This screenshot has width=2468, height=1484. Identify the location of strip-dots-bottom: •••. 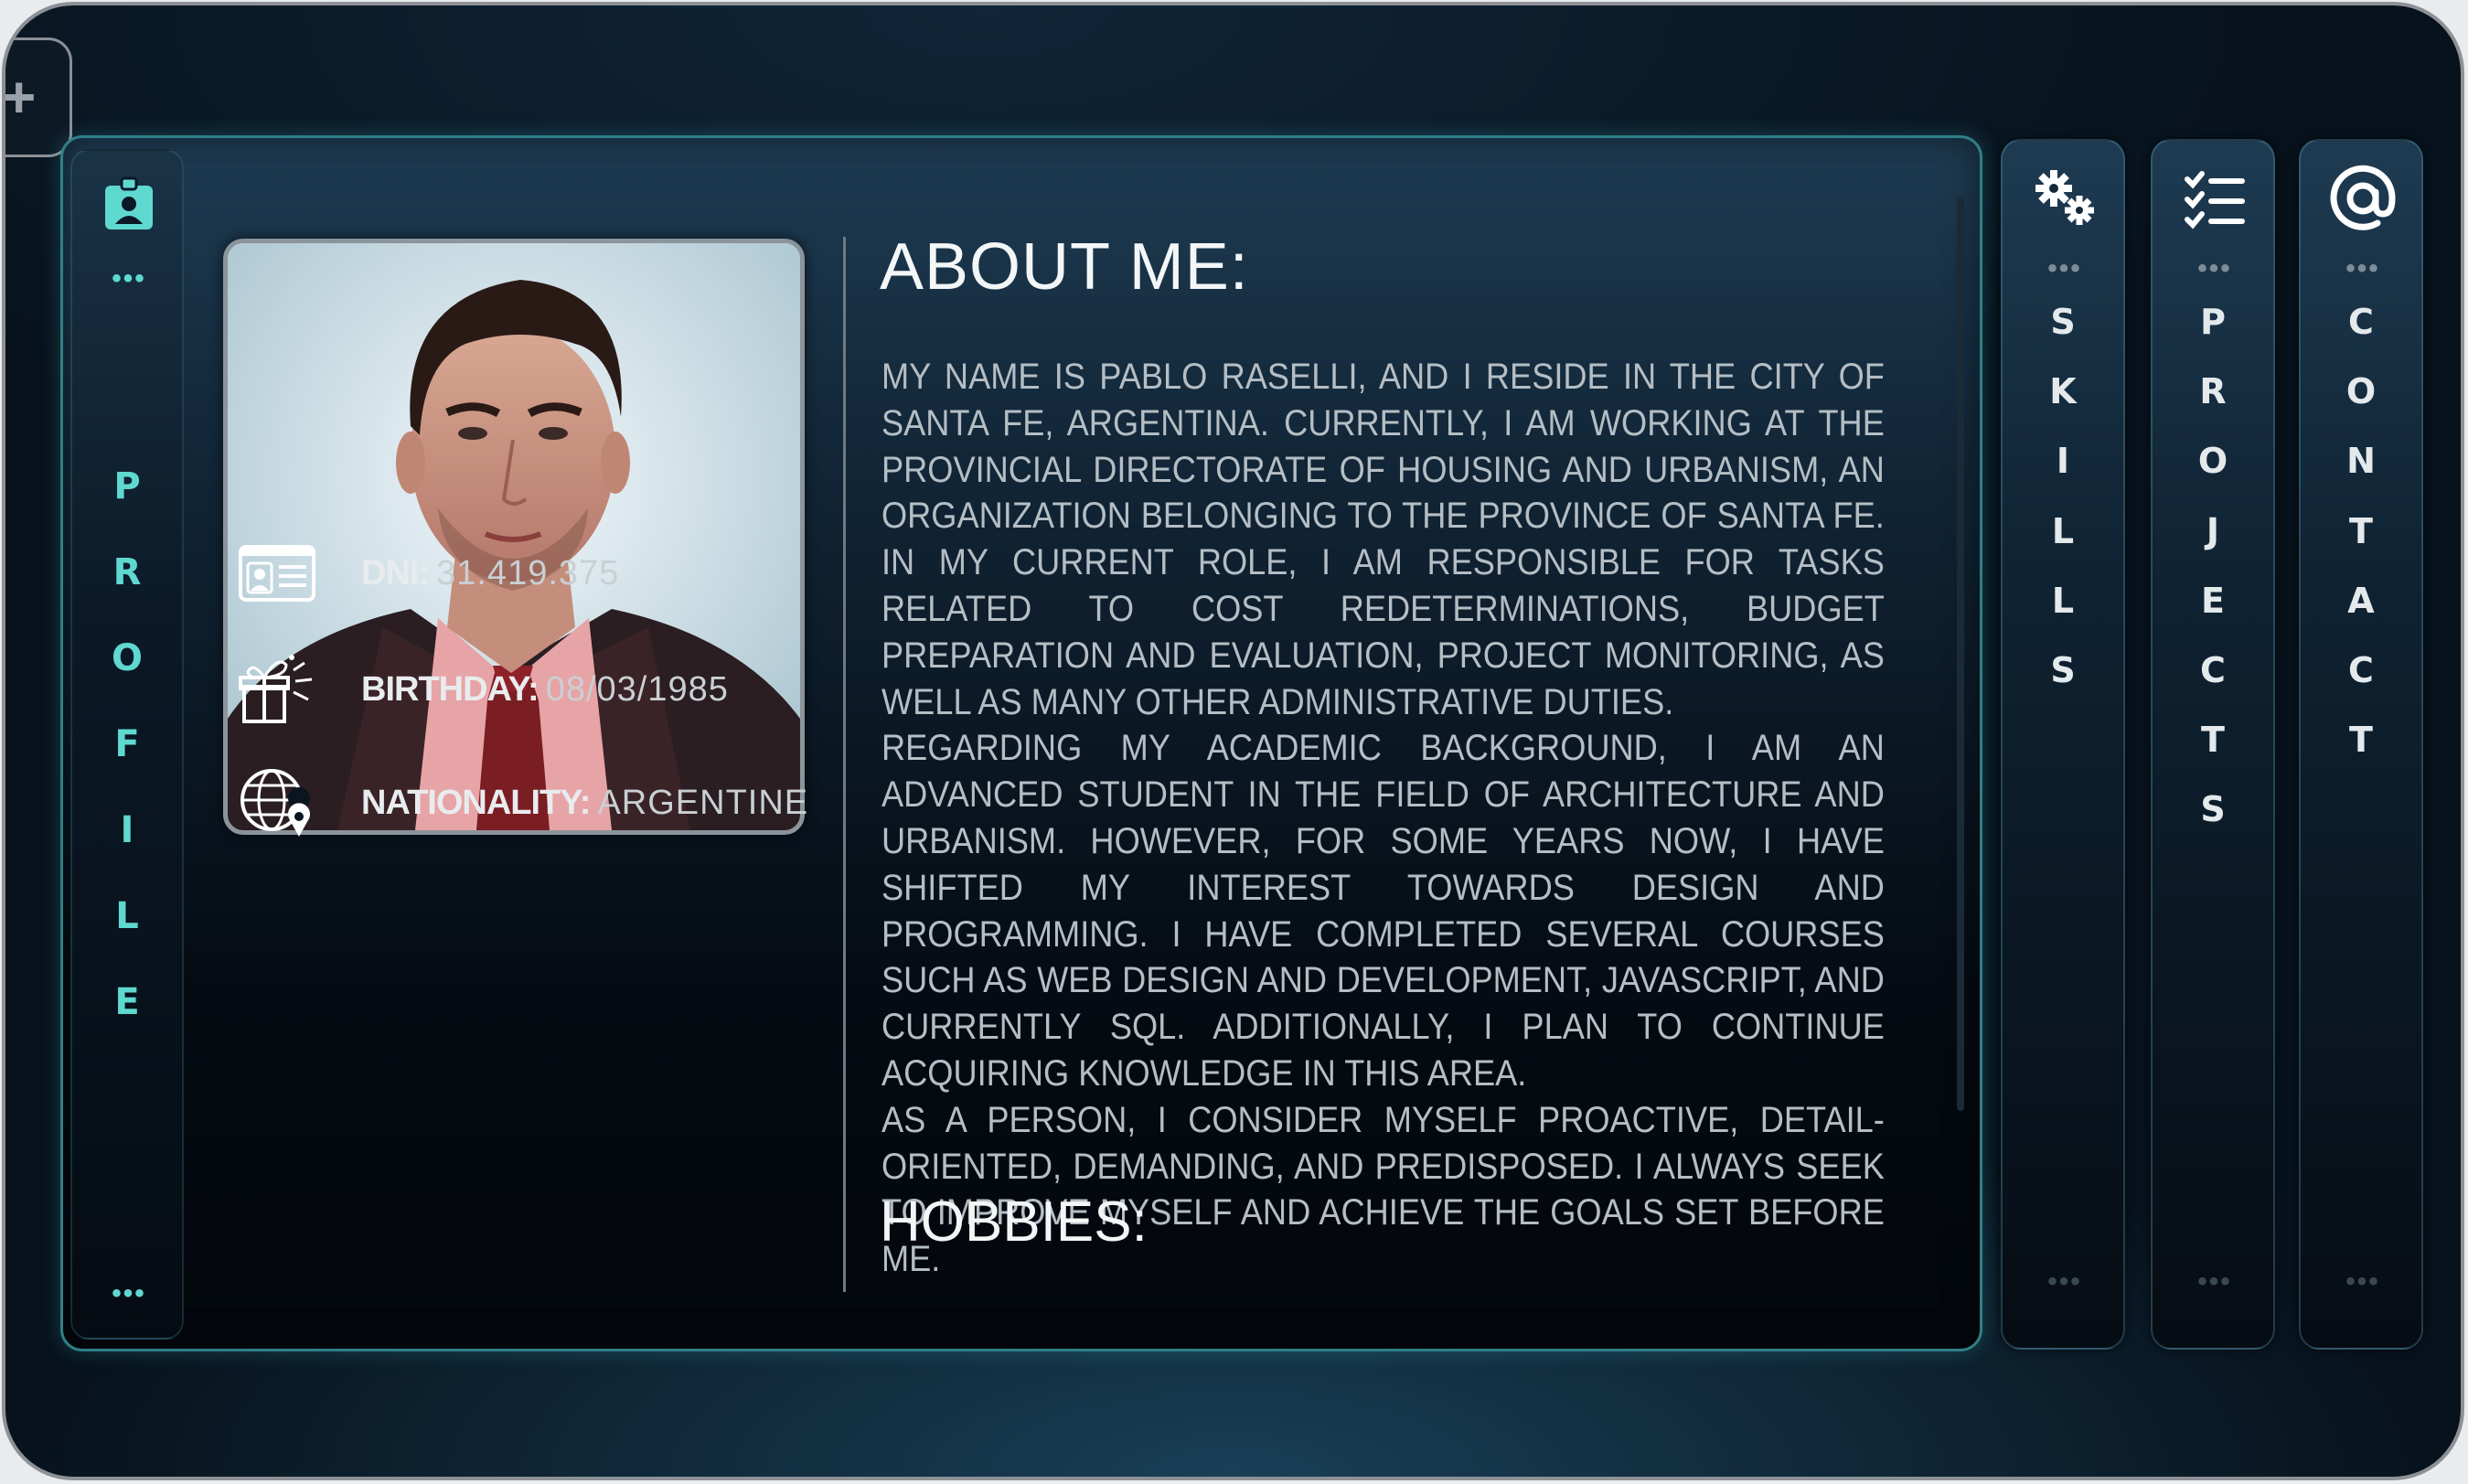
(129, 1293).